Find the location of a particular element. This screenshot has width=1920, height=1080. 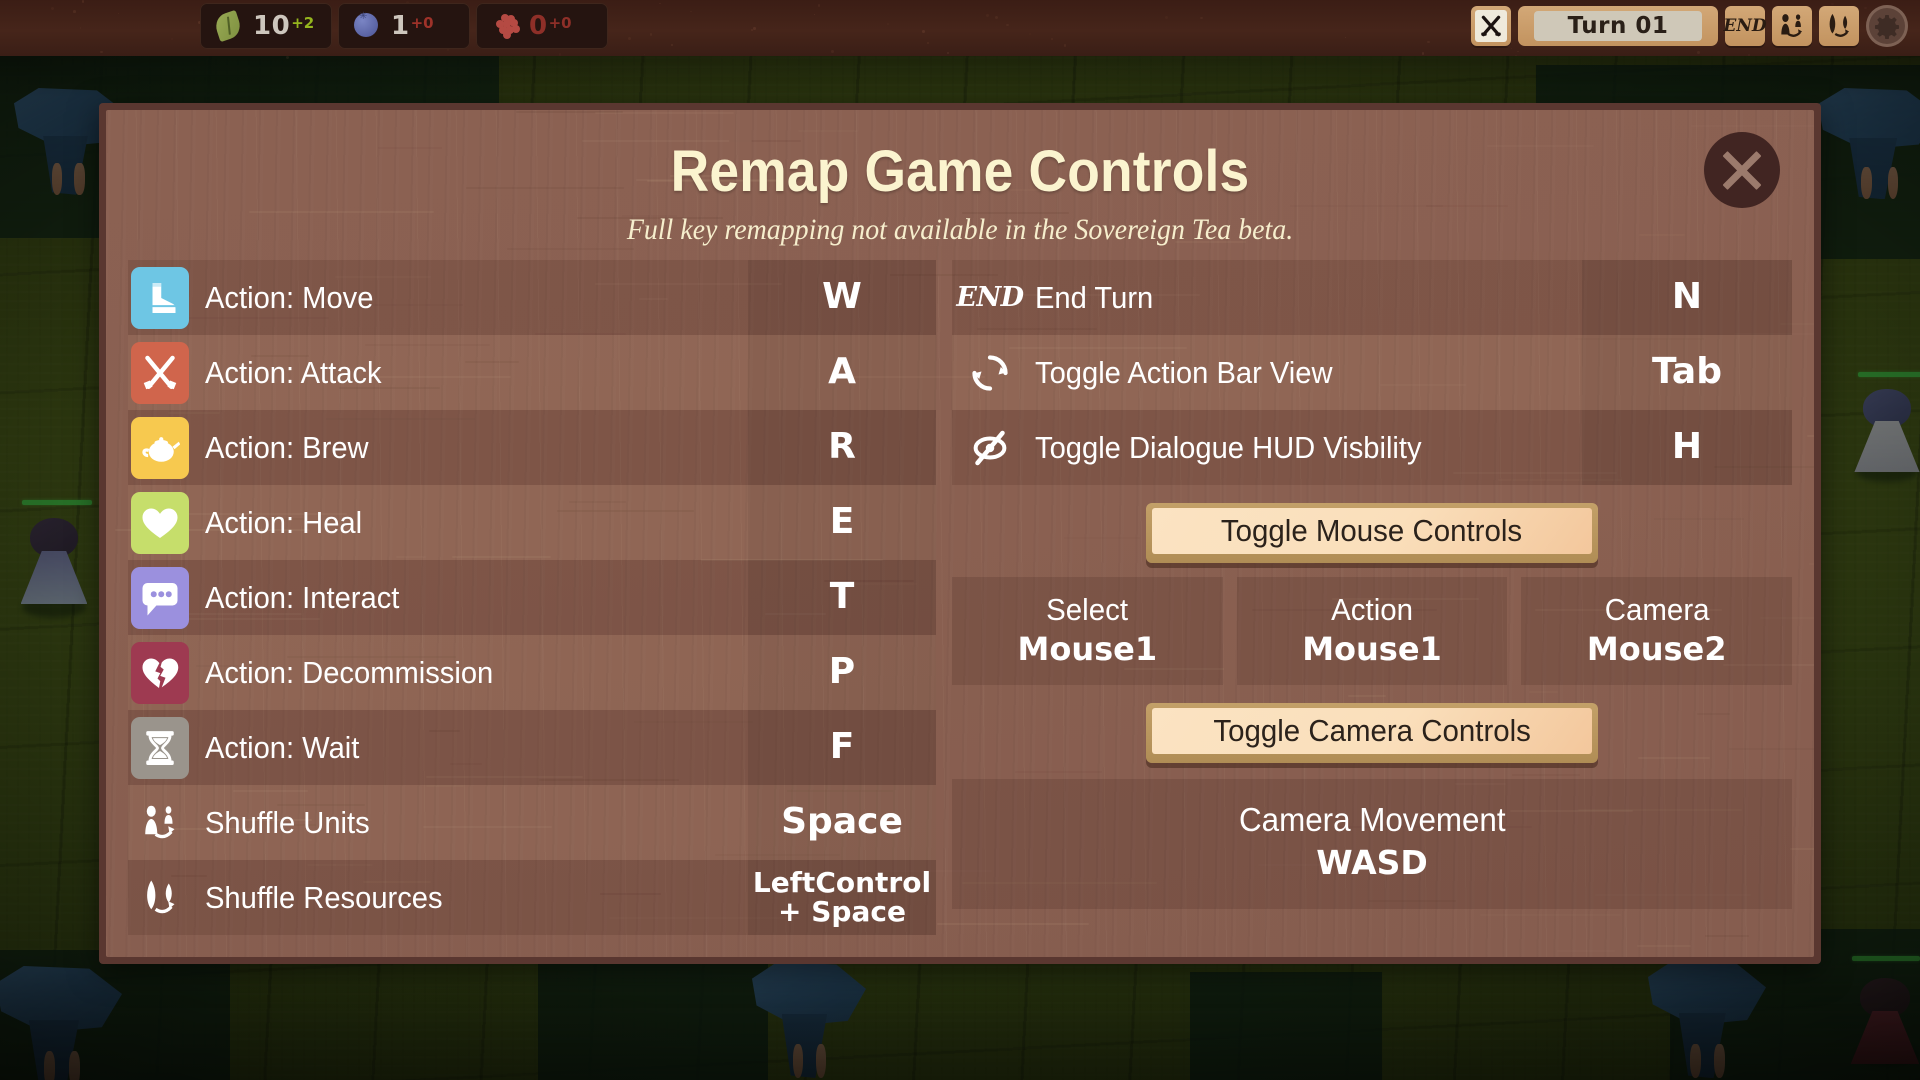

leaf-icon is located at coordinates (228, 26).